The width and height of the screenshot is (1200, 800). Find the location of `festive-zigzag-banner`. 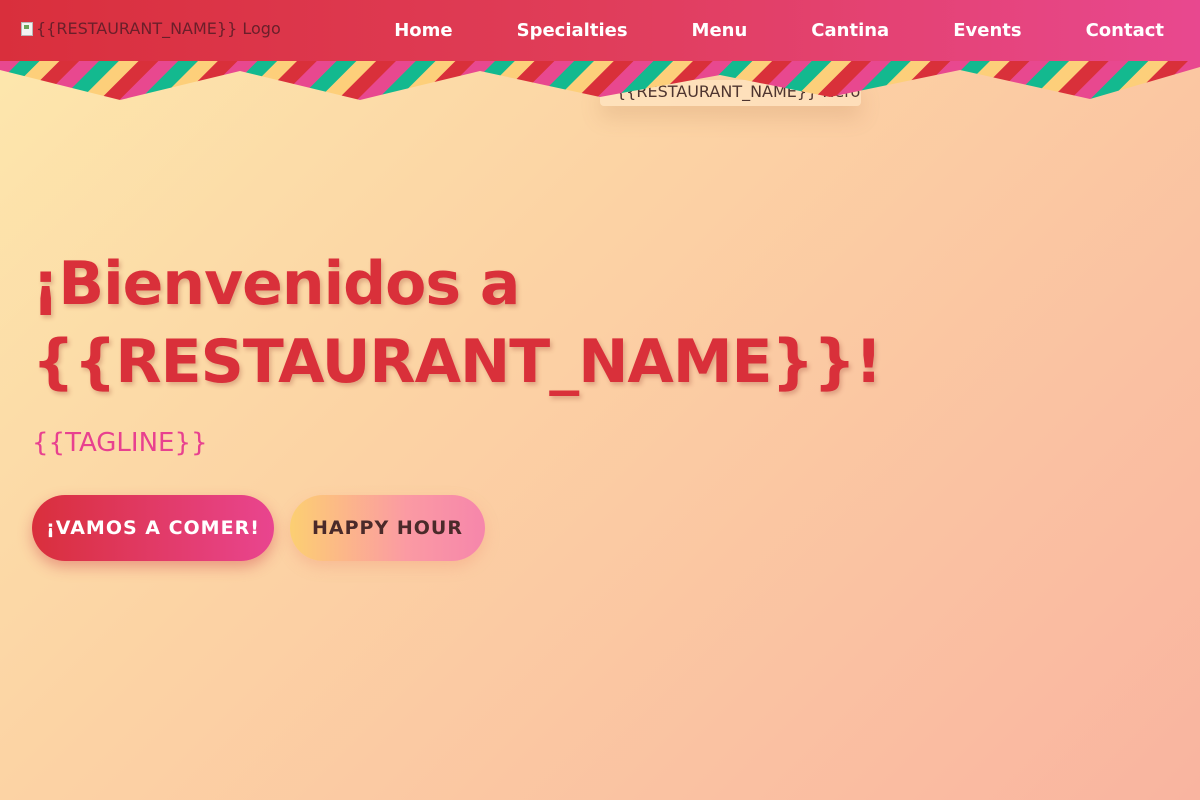

festive-zigzag-banner is located at coordinates (600, 80).